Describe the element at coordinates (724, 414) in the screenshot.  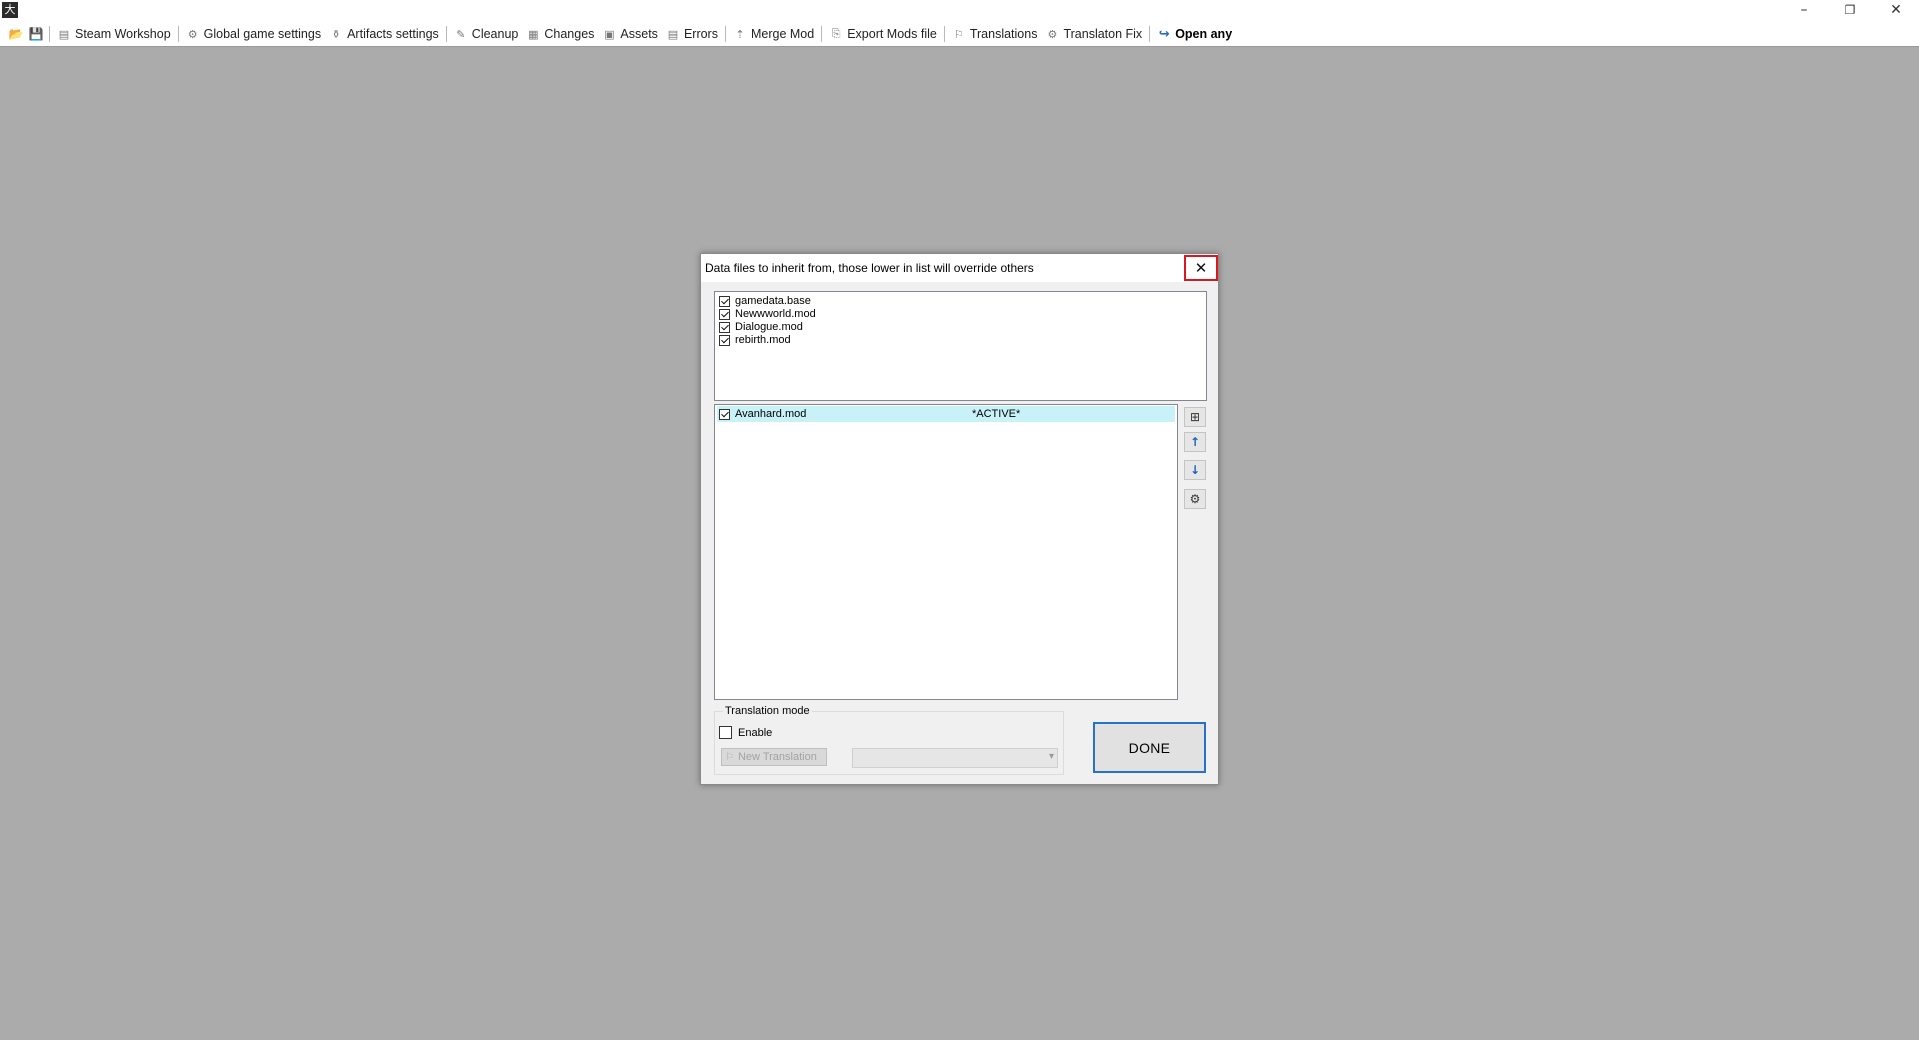
I see `mod-checkbox` at that location.